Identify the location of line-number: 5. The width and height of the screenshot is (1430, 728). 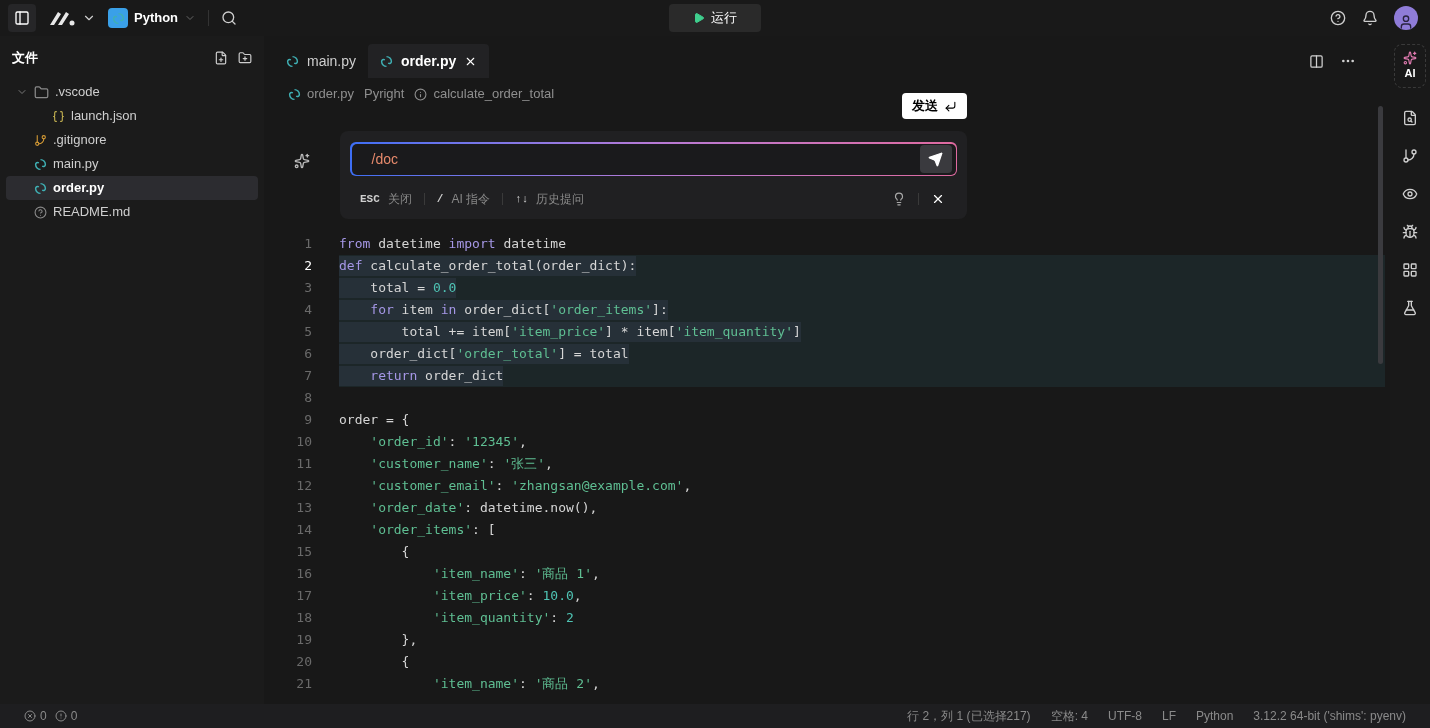
(307, 332).